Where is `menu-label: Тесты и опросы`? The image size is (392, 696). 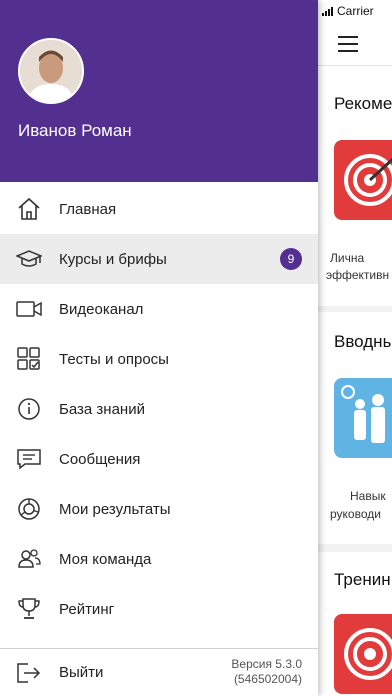 menu-label: Тесты и опросы is located at coordinates (114, 359).